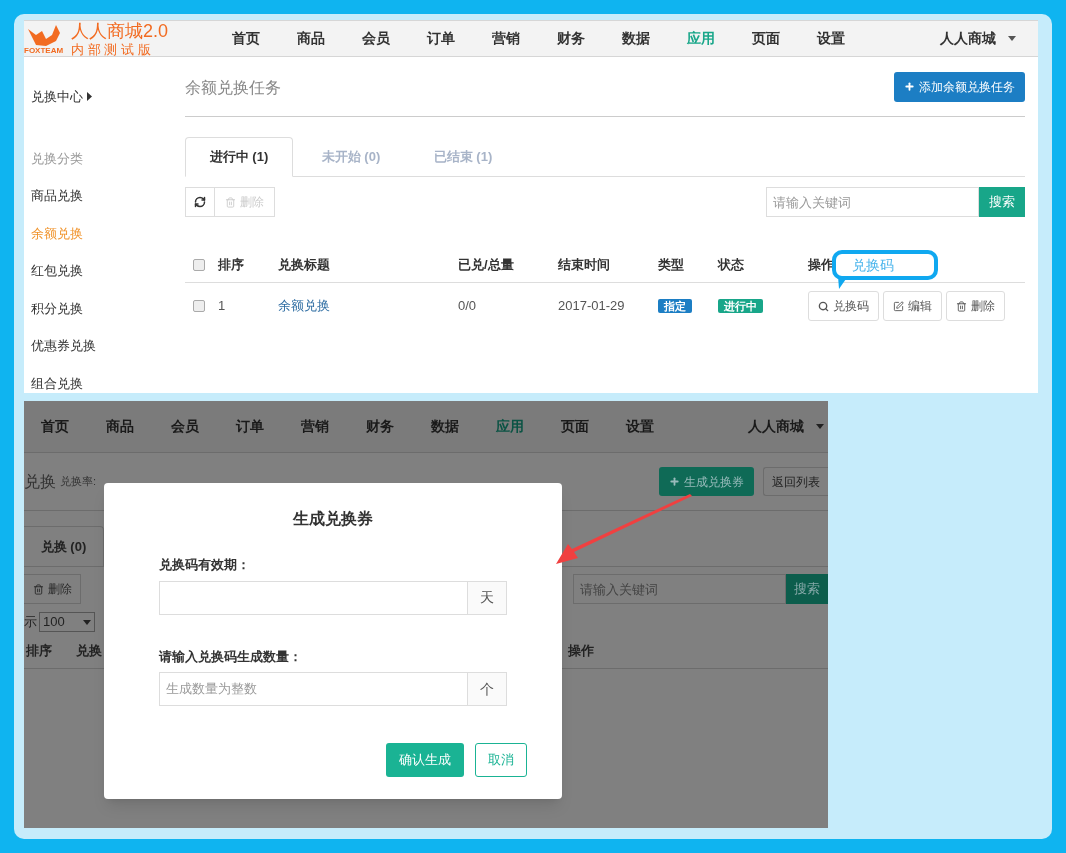 Image resolution: width=1066 pixels, height=853 pixels. What do you see at coordinates (486, 264) in the screenshot?
I see `column-header: 已兑/总量` at bounding box center [486, 264].